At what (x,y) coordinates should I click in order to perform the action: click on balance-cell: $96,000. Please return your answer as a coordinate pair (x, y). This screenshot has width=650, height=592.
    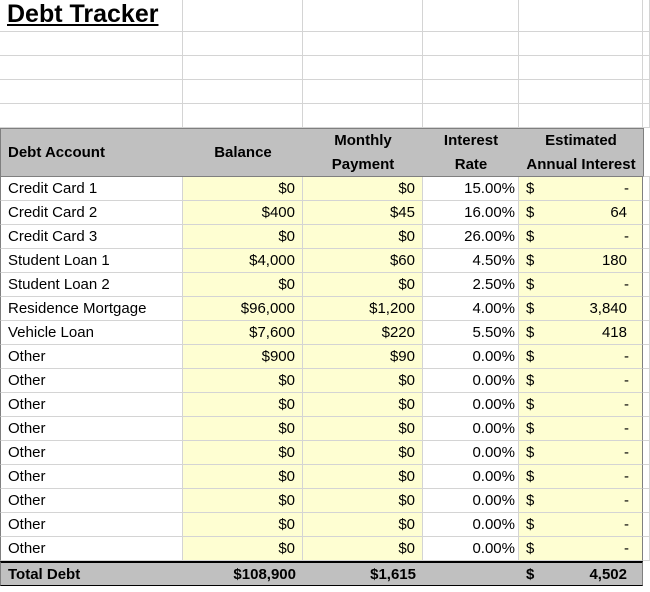
    Looking at the image, I should click on (243, 309).